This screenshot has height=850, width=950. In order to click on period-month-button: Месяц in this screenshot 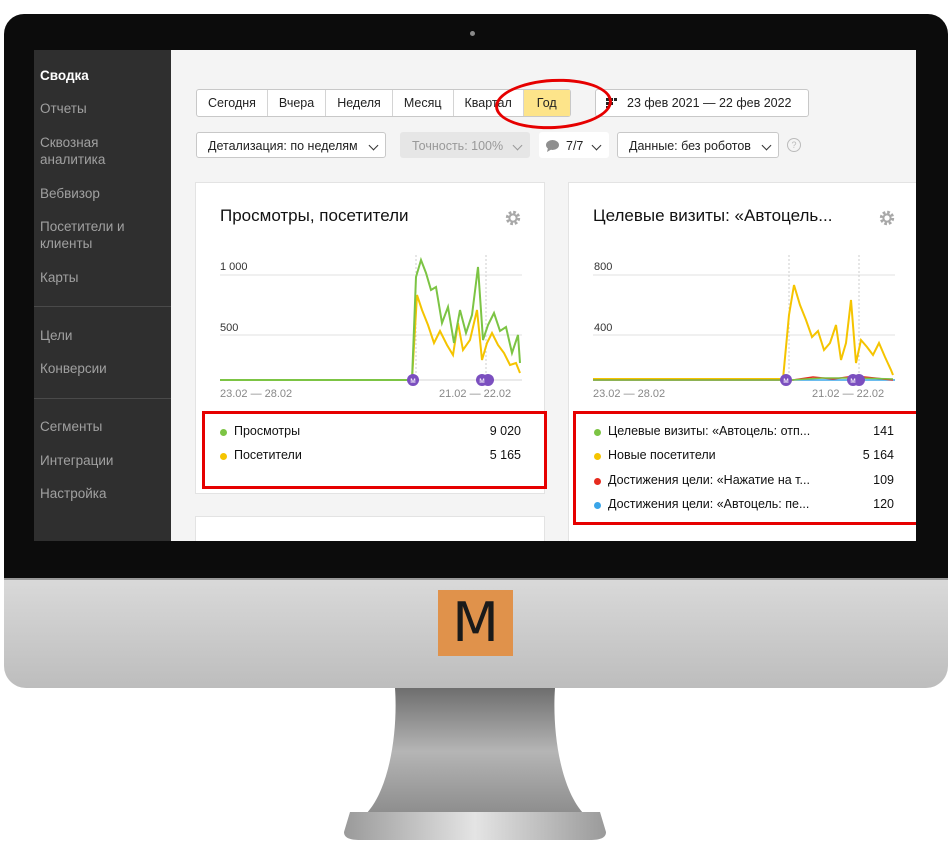, I will do `click(423, 103)`.